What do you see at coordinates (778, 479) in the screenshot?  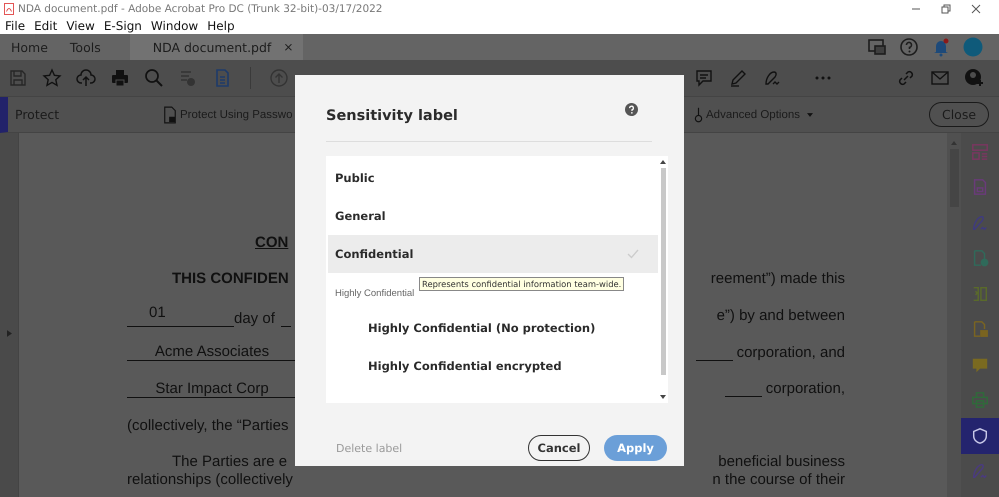 I see `document-text: n the course of their` at bounding box center [778, 479].